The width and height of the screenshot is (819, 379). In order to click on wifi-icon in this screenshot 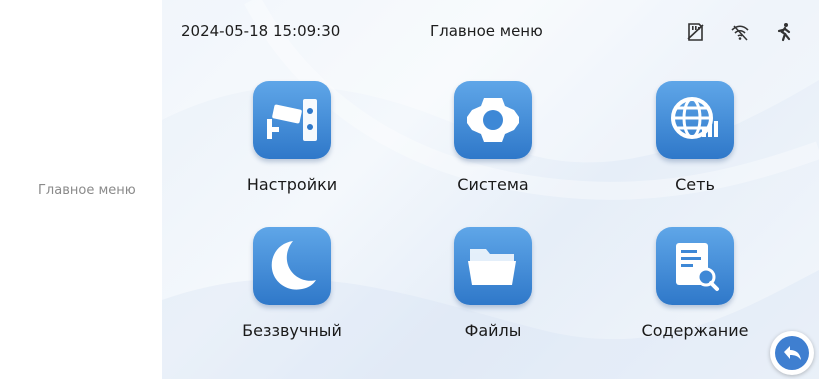, I will do `click(740, 33)`.